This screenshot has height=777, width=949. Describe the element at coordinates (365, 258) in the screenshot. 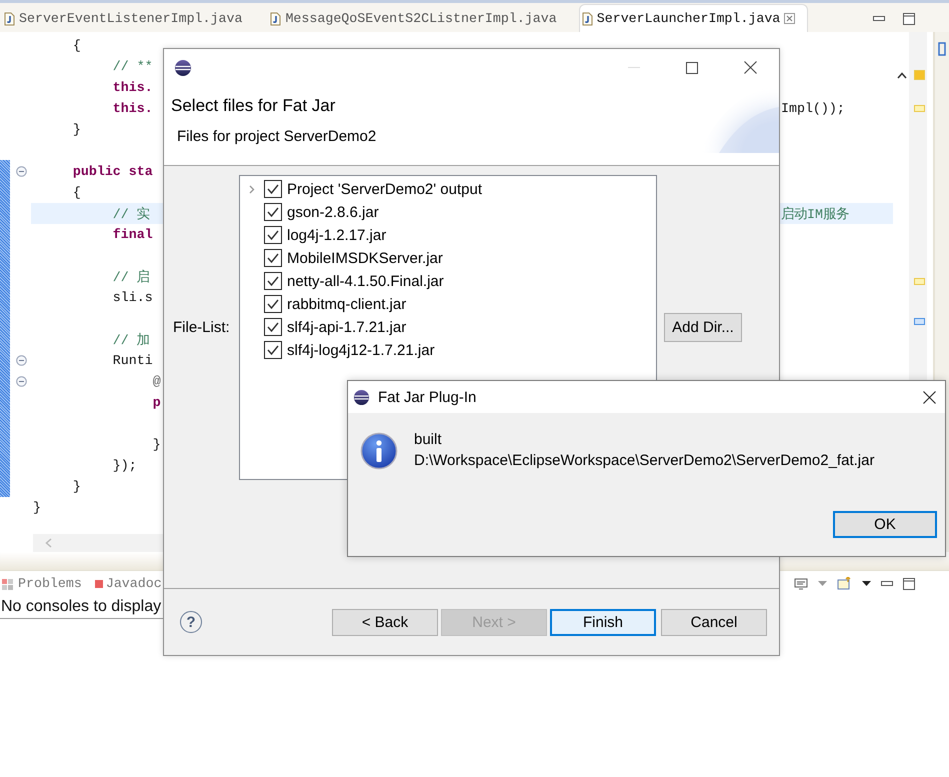

I see `file-item: MobileIMSDKServer.jar` at that location.